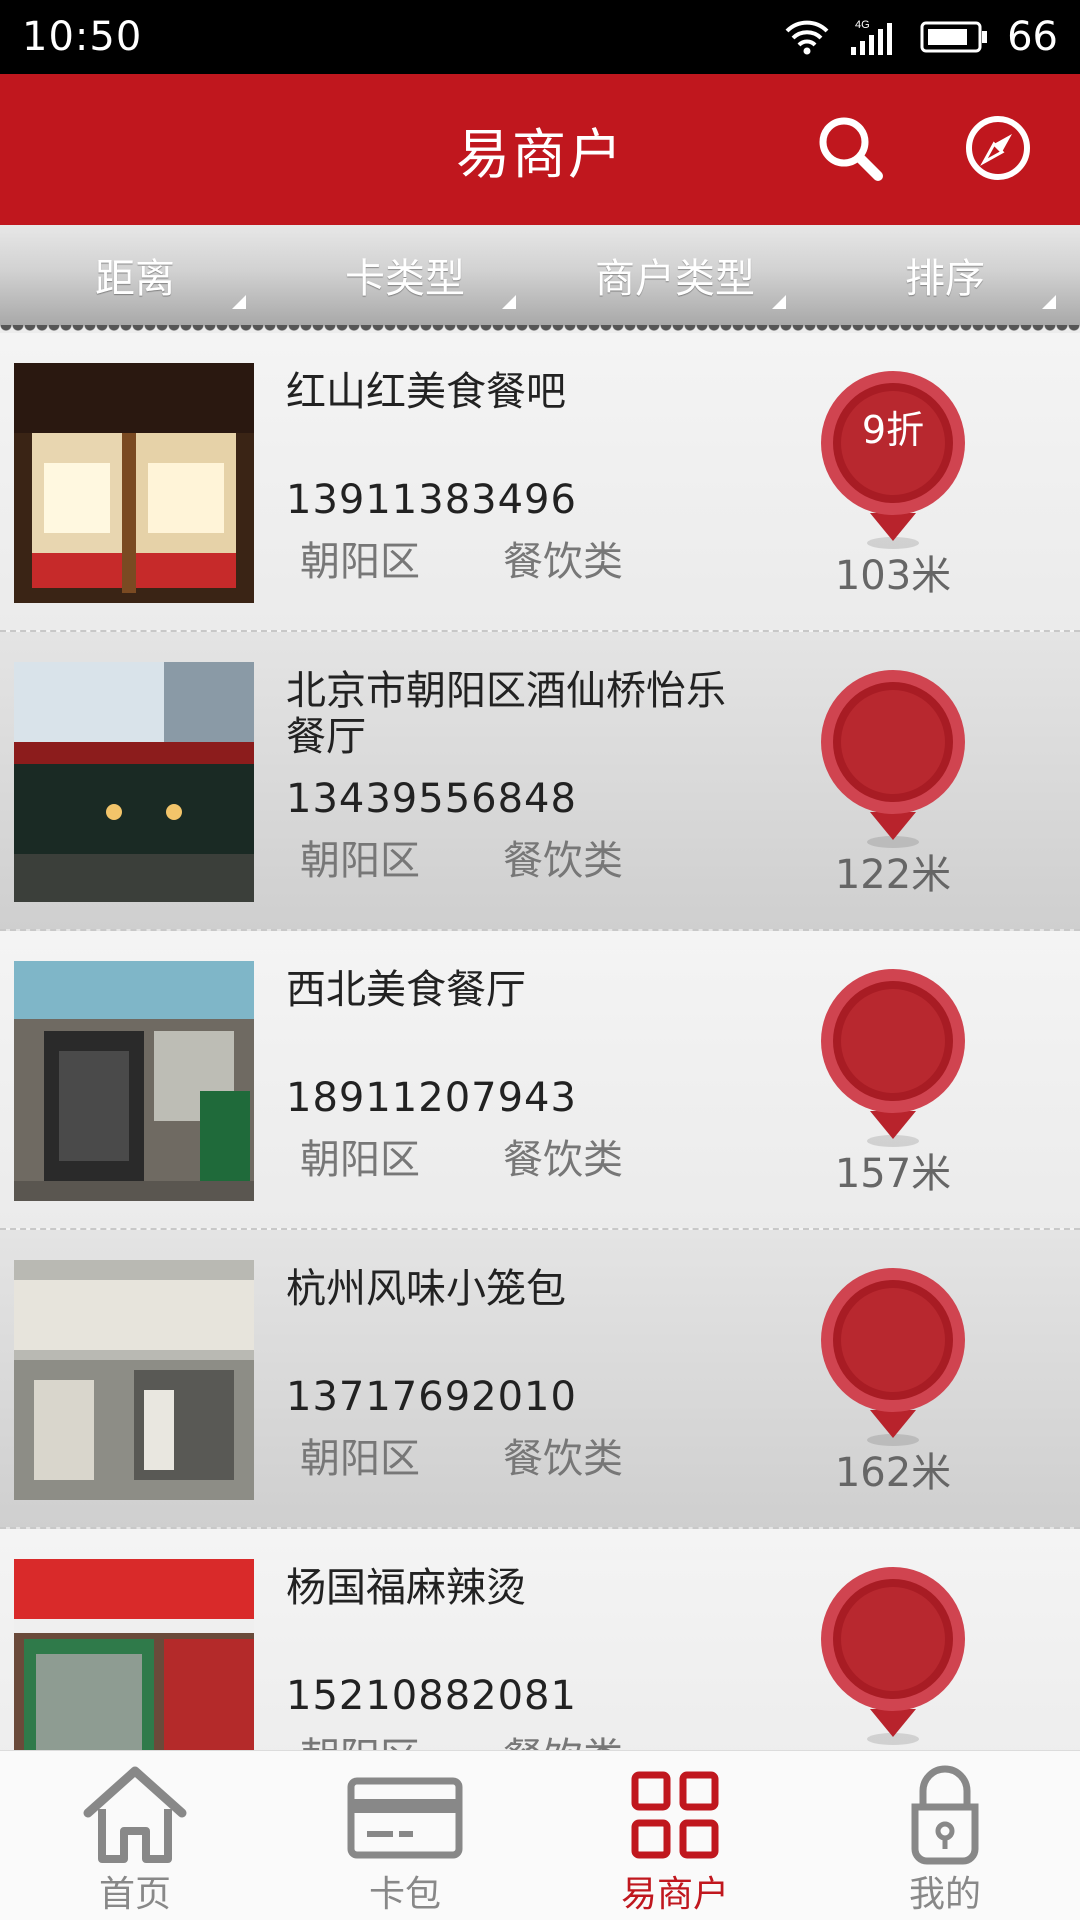  I want to click on compass-button, so click(998, 150).